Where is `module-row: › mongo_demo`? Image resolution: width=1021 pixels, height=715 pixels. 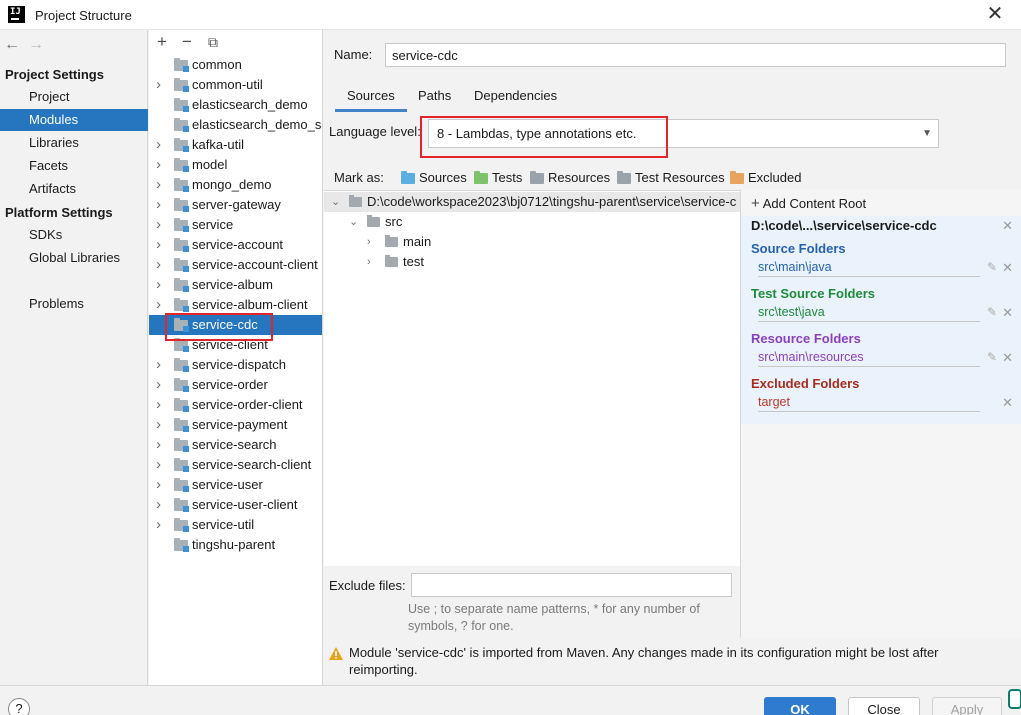 module-row: › mongo_demo is located at coordinates (235, 185).